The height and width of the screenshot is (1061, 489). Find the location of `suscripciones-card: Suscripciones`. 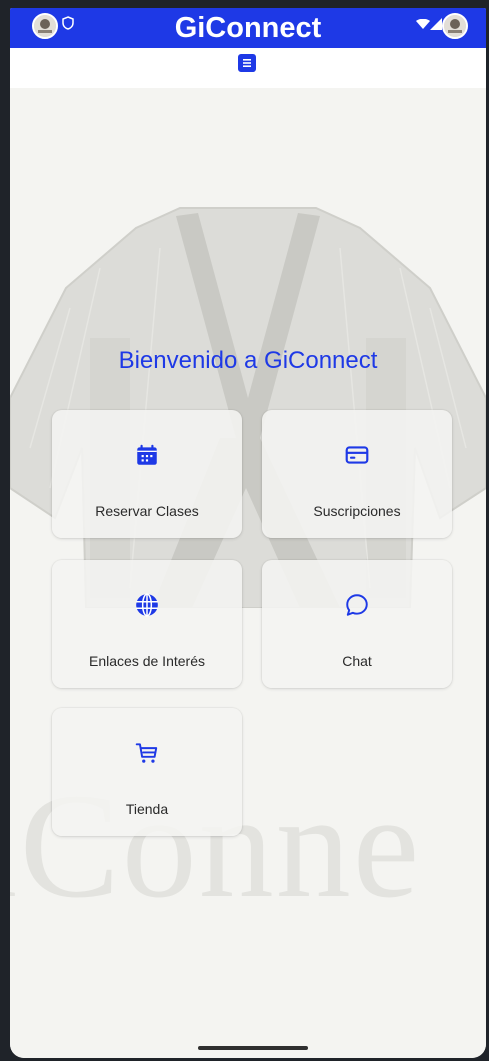

suscripciones-card: Suscripciones is located at coordinates (357, 474).